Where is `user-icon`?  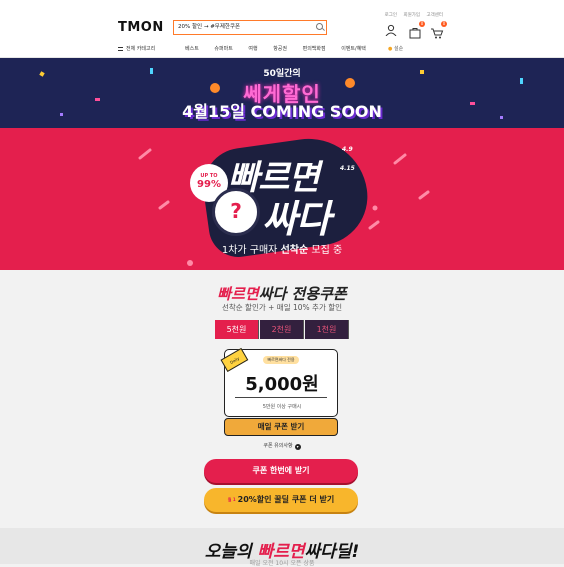
user-icon is located at coordinates (391, 30).